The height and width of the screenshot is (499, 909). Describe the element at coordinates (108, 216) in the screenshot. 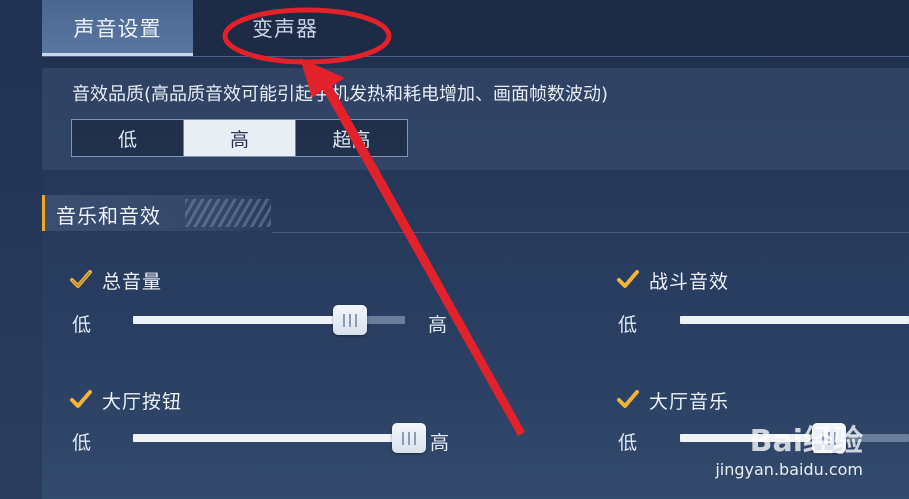

I see `section-title: 音乐和音效` at that location.